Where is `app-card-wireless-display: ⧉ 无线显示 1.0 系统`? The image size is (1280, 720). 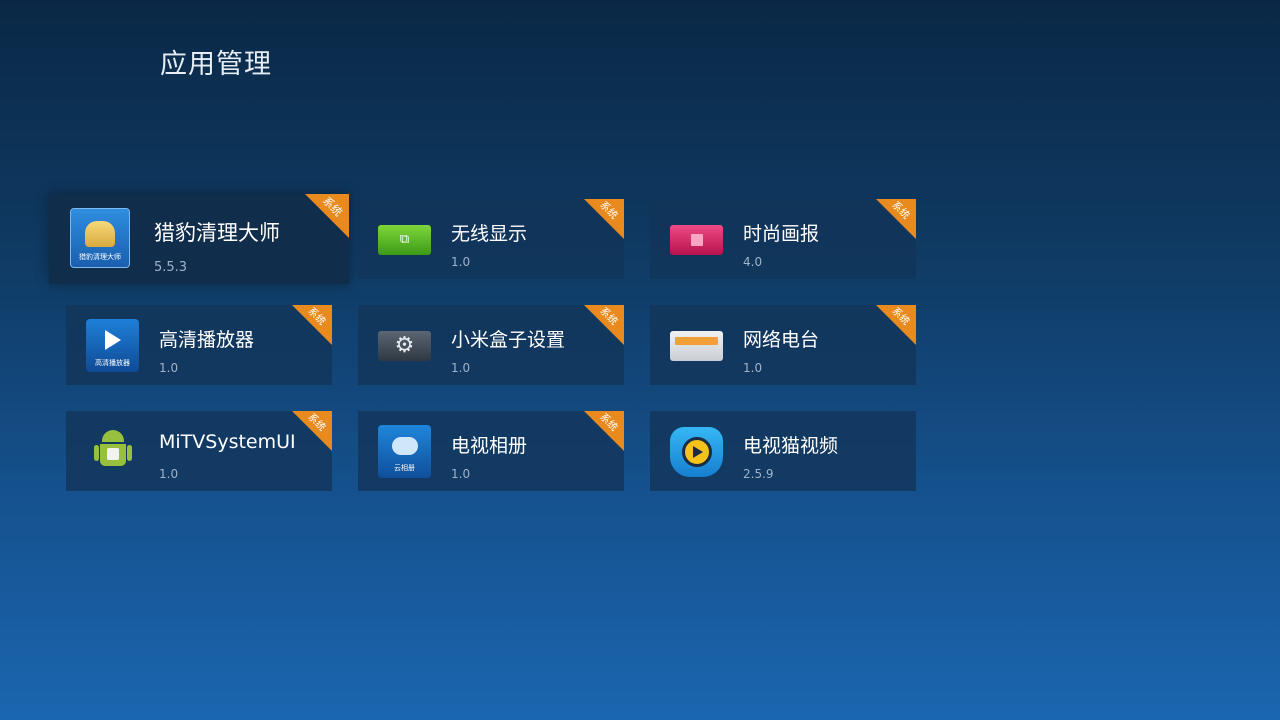
app-card-wireless-display: ⧉ 无线显示 1.0 系统 is located at coordinates (491, 239).